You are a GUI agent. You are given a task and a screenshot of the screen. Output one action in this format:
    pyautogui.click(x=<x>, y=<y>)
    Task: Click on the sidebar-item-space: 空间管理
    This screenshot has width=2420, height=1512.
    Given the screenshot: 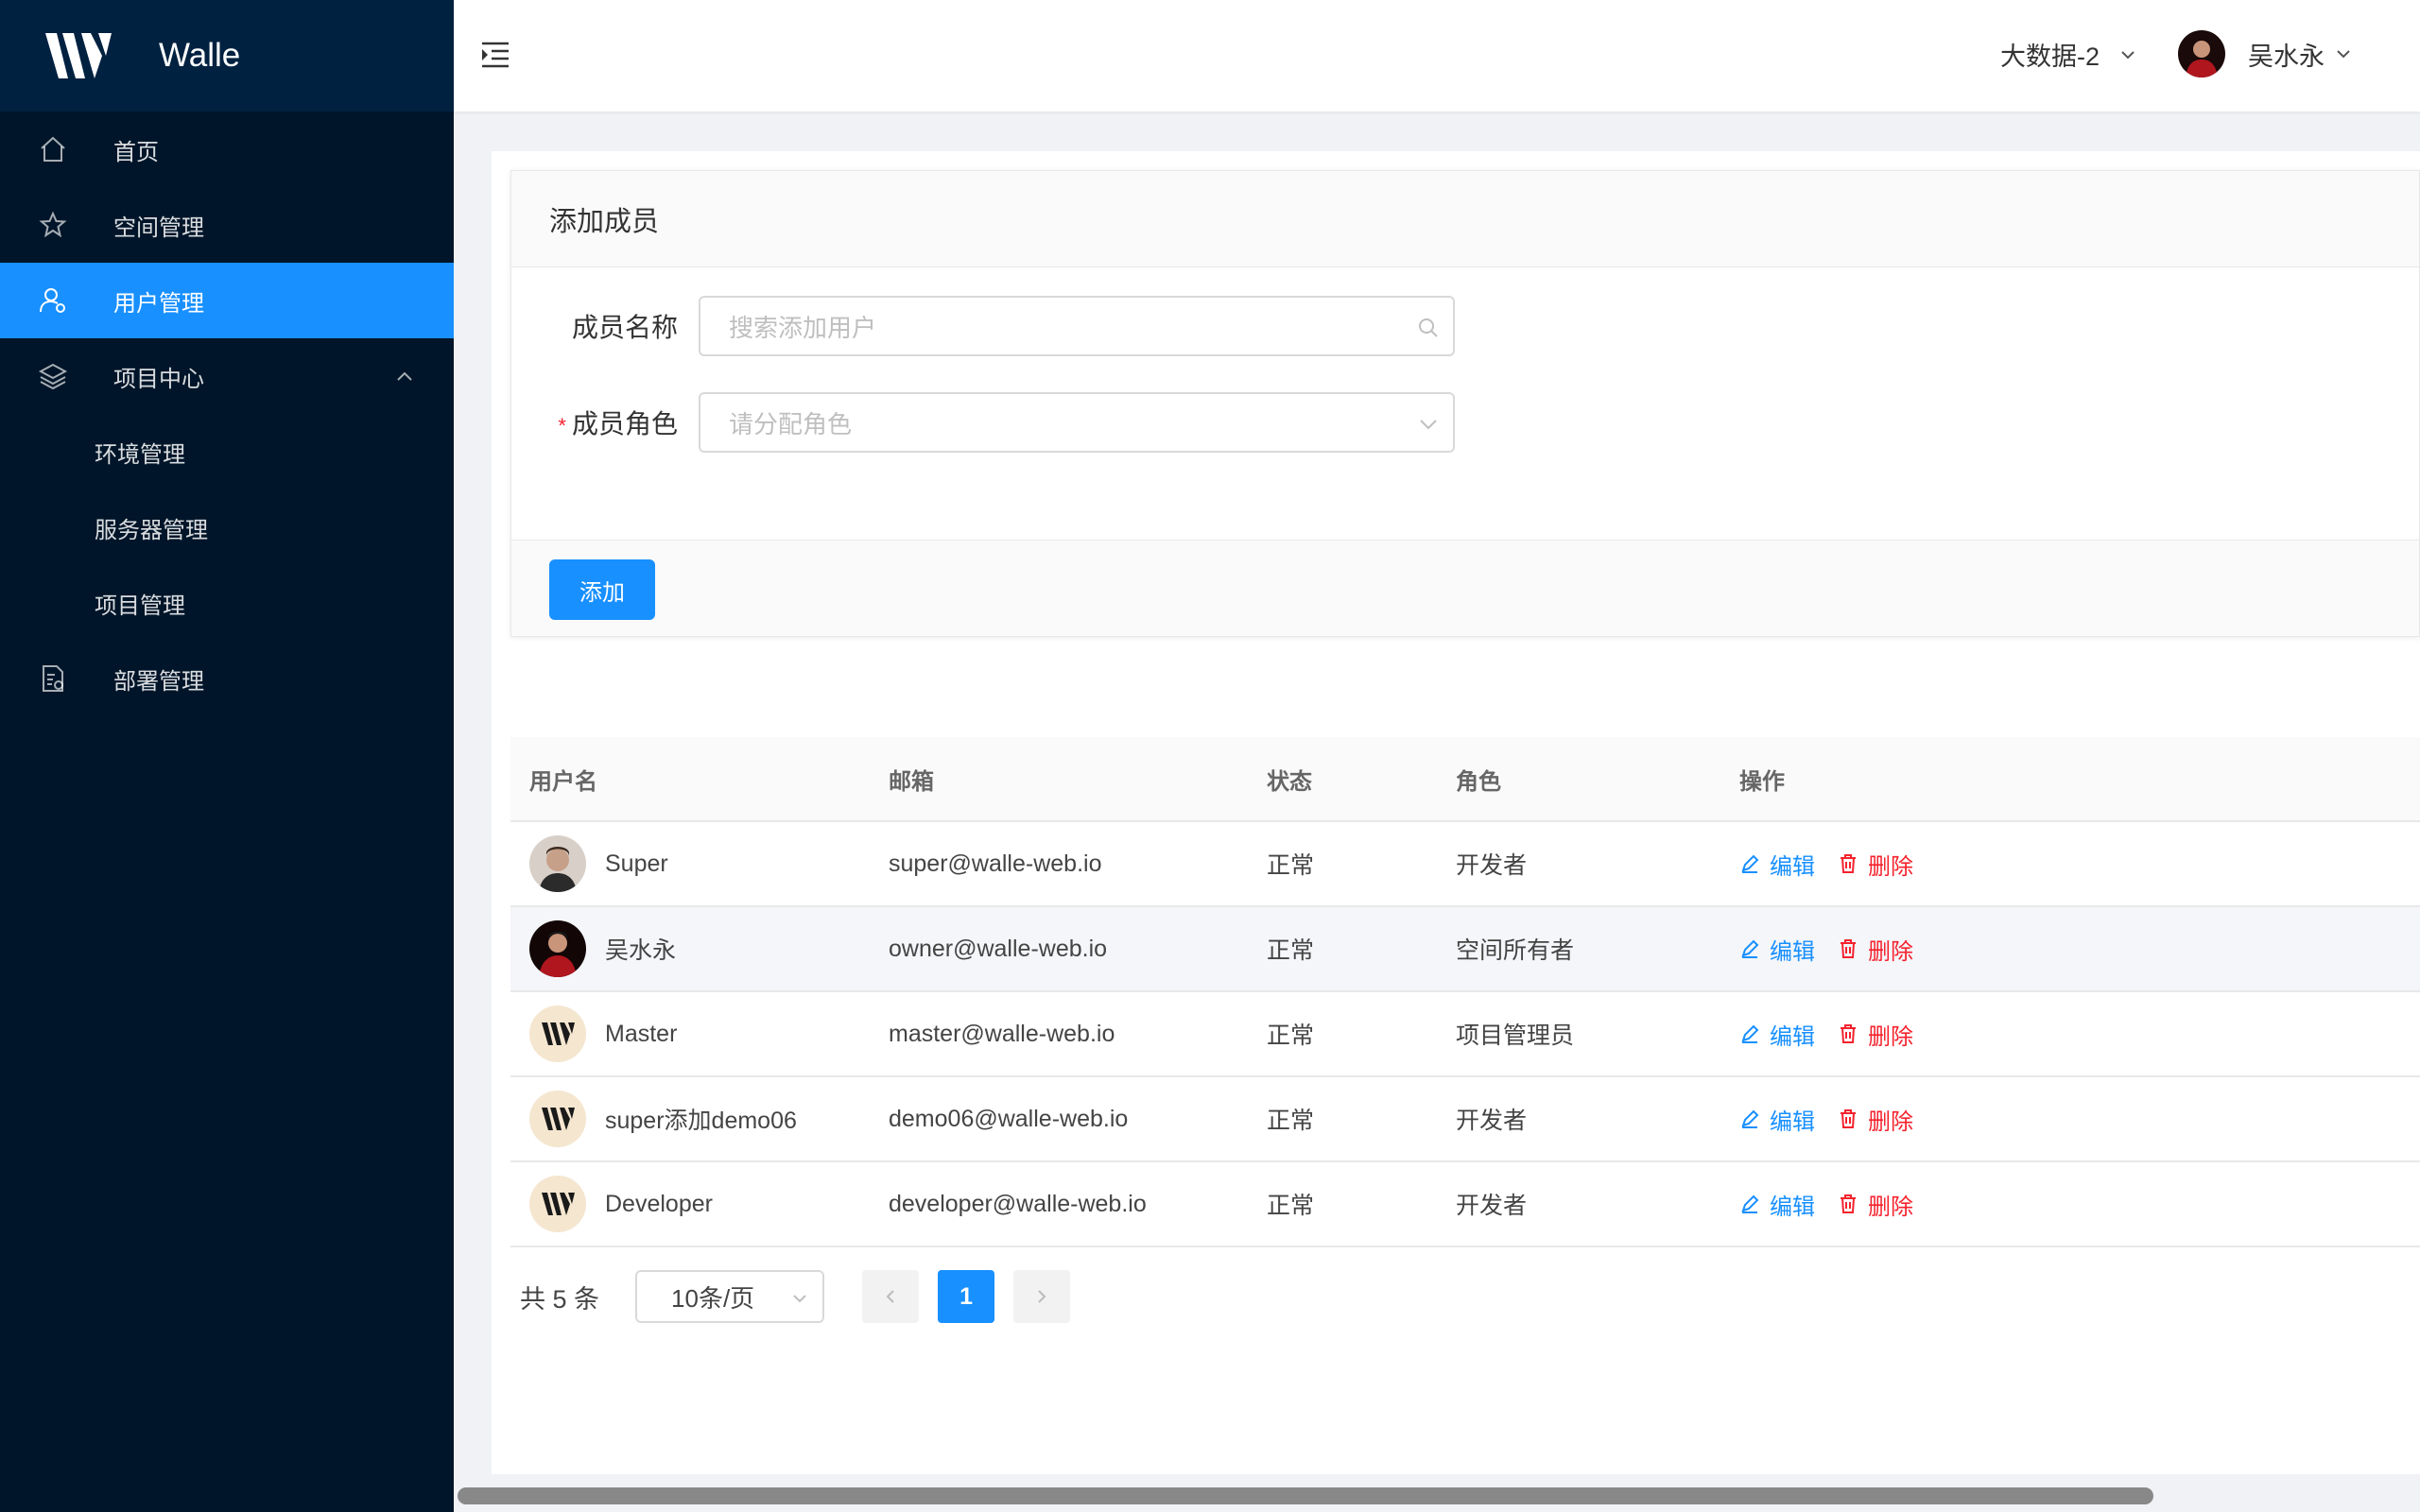 What is the action you would take?
    pyautogui.click(x=227, y=225)
    